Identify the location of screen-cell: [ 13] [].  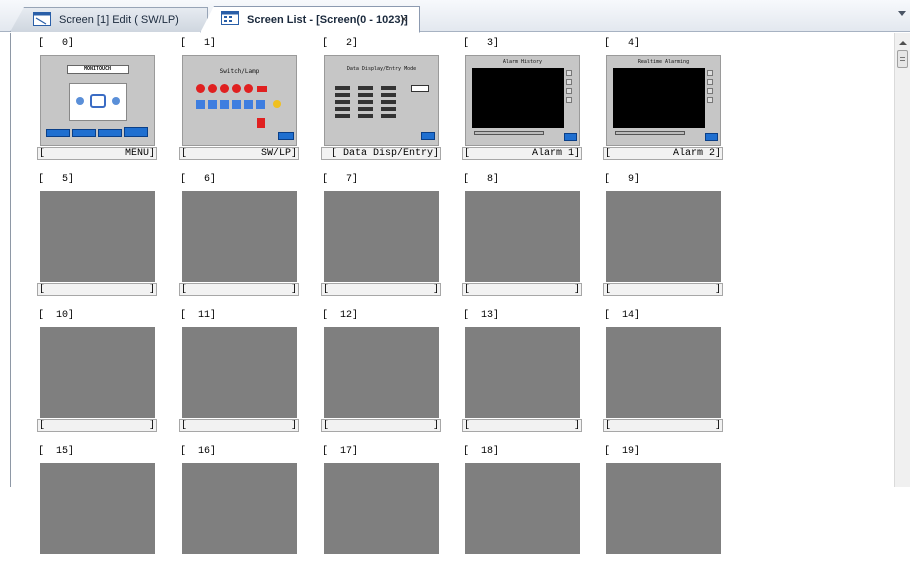
(509, 370).